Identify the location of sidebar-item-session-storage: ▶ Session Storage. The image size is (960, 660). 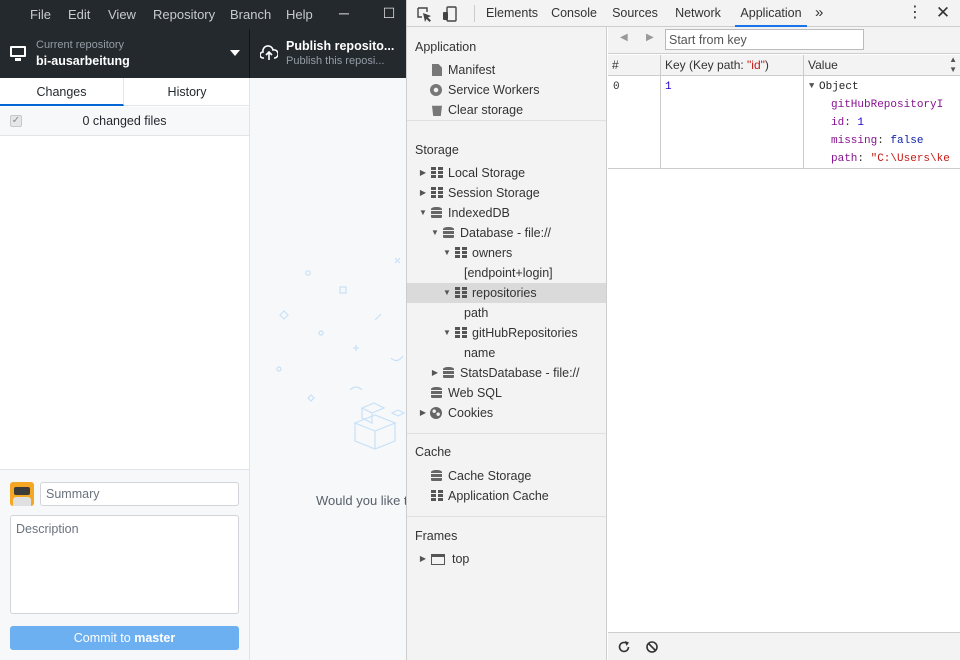
(506, 193).